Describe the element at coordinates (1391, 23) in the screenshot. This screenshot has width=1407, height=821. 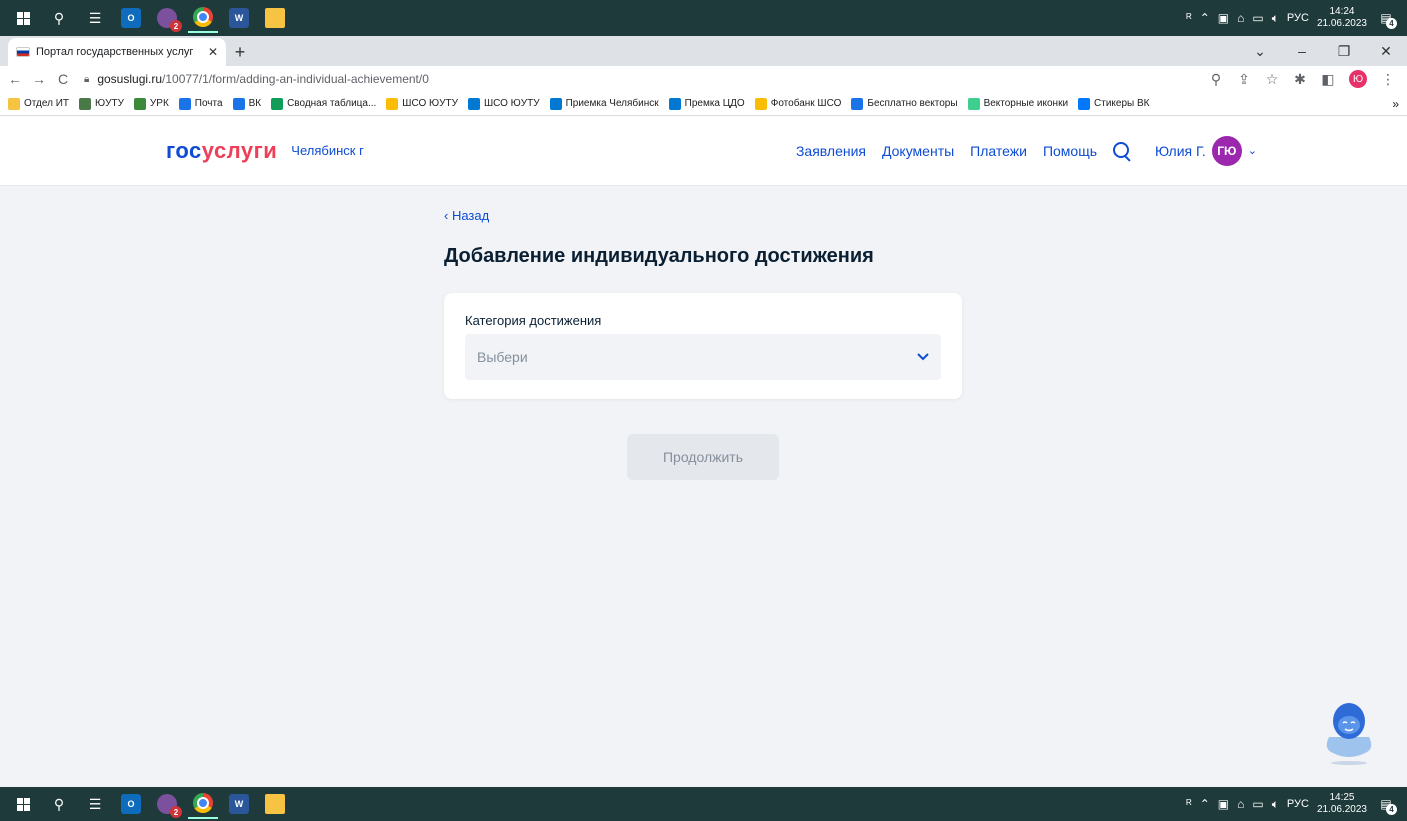
I see `notification-count: 4` at that location.